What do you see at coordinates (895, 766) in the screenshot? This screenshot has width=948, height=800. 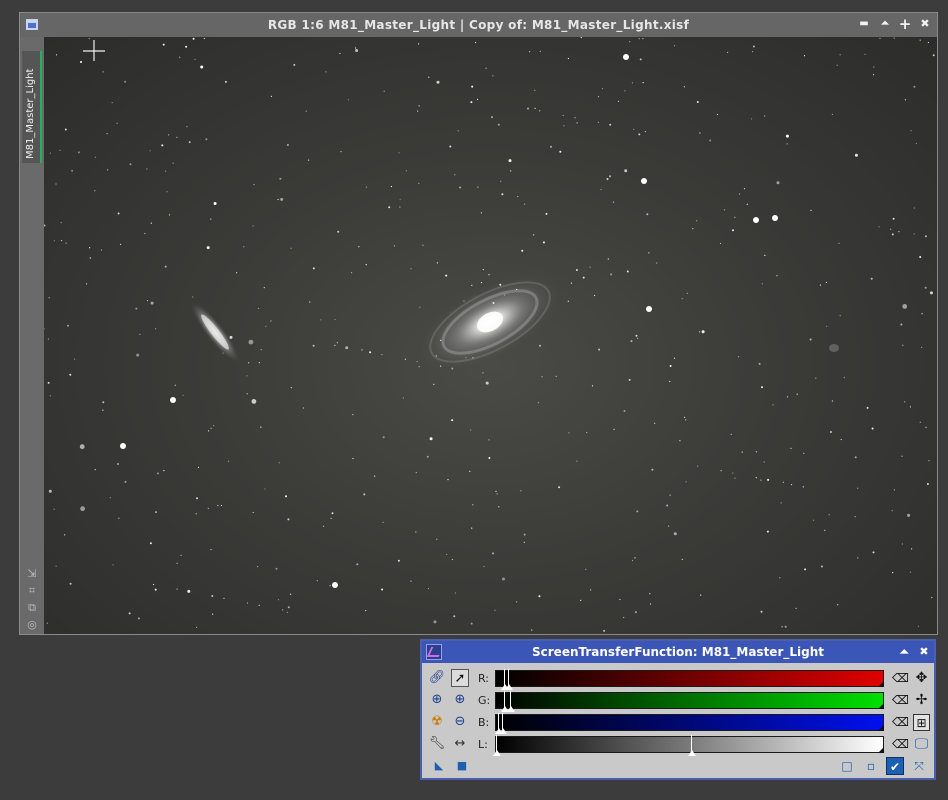 I see `apply-checkmark-icon: ✔` at bounding box center [895, 766].